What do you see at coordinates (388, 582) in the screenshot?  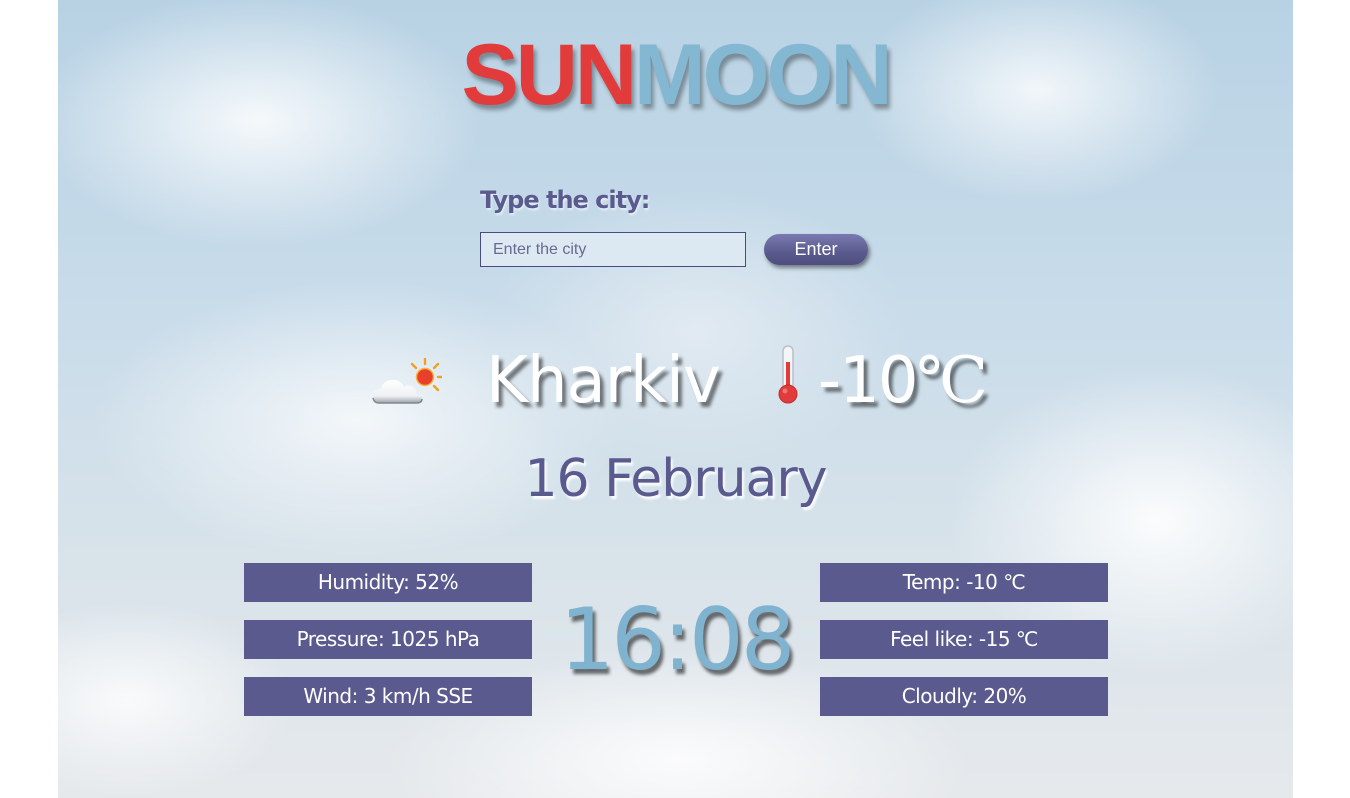 I see `humidity-stat: Humidity: 52%` at bounding box center [388, 582].